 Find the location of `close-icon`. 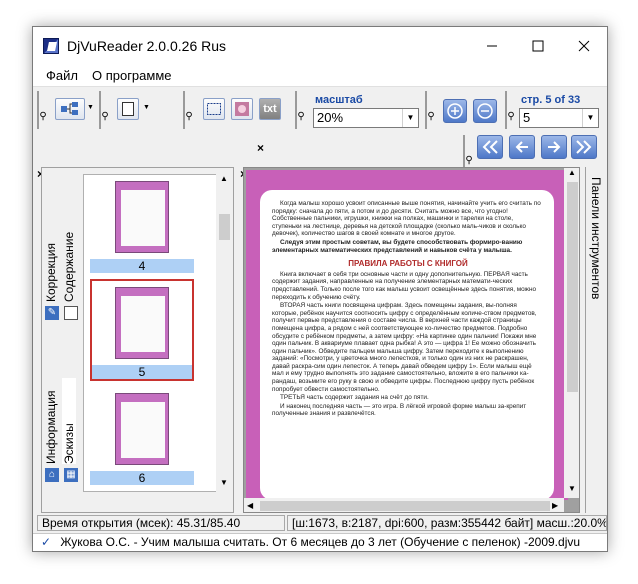

close-icon is located at coordinates (584, 46).